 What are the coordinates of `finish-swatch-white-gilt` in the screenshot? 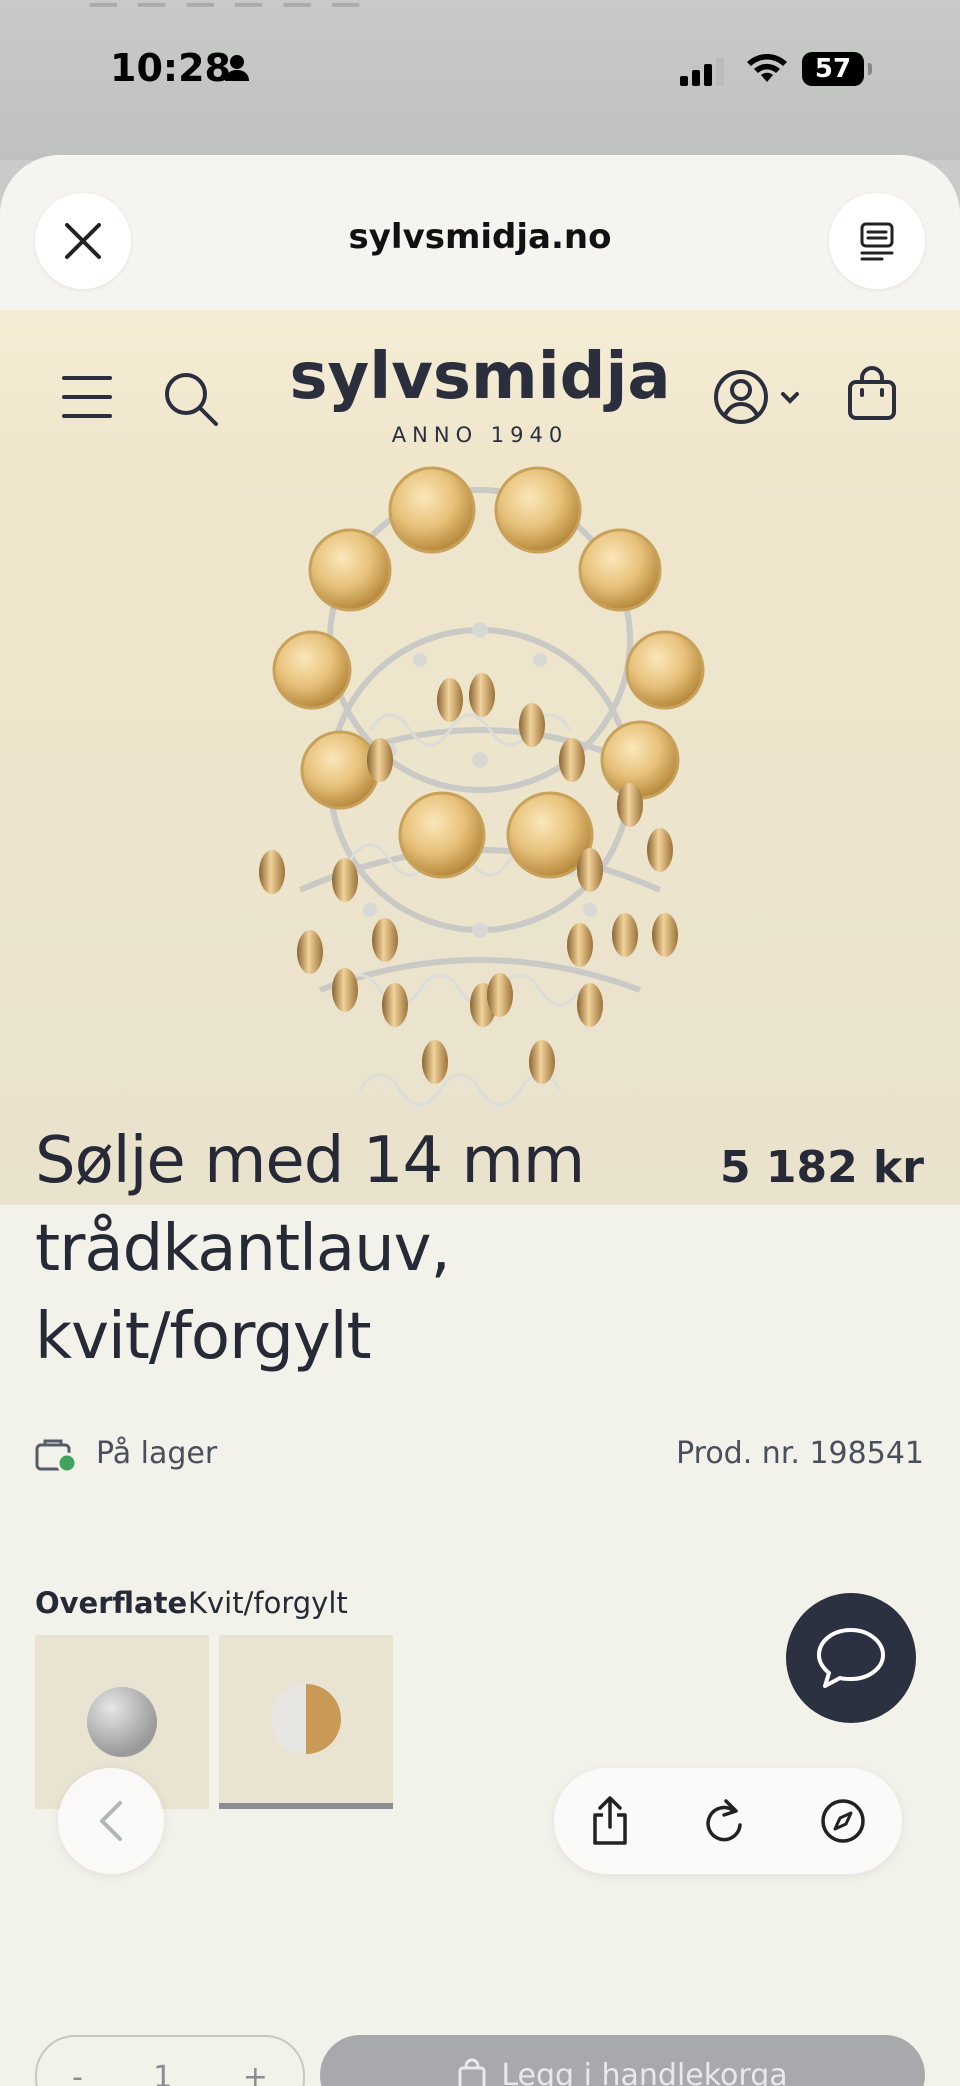 It's located at (306, 1722).